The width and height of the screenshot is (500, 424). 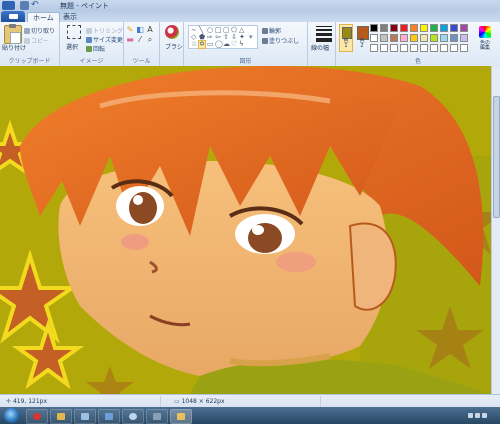 I want to click on cursor-position: ✛ 419, 121px, so click(x=26, y=401).